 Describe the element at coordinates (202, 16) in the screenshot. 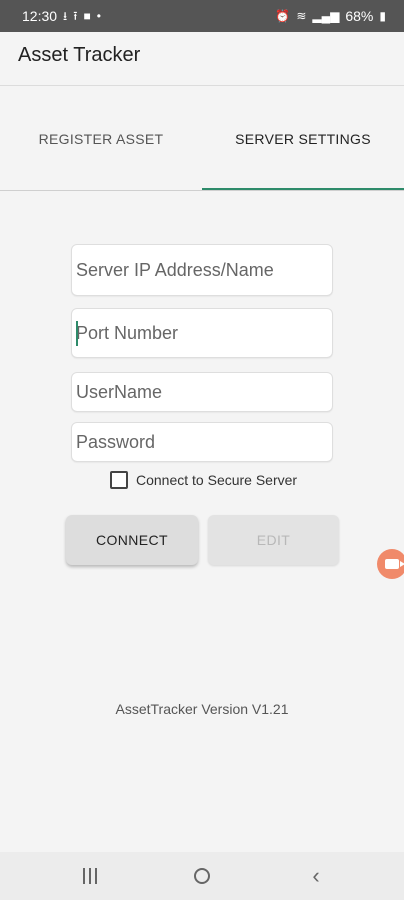

I see `status-bar: 12:30 ⭳ ⭱ ■ • ⏰ ≋ ▂▄▆ 68% ▮` at that location.